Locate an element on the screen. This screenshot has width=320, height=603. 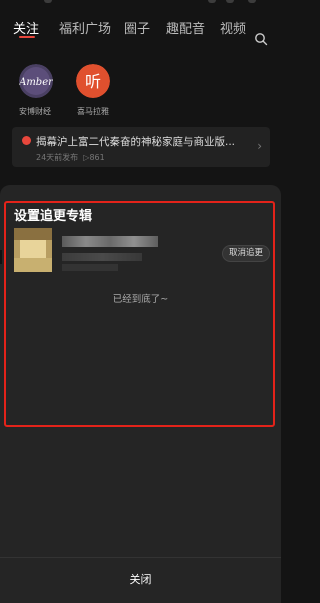
news-card: 揭幕沪上富二代秦奋的神秘家庭与商业版... 24天前发布 ▷861 › is located at coordinates (141, 147).